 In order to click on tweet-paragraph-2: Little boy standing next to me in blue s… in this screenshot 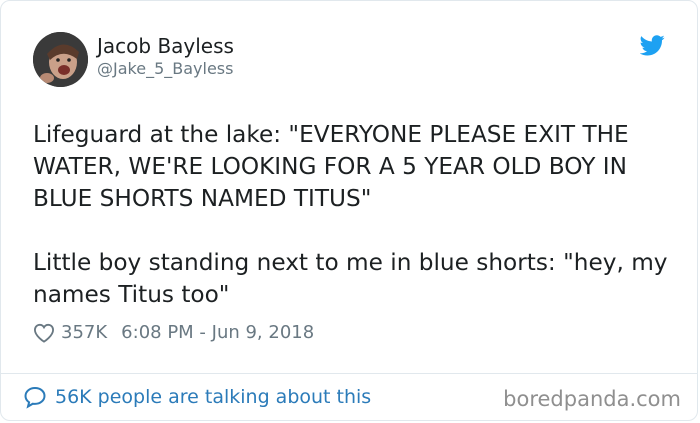, I will do `click(350, 278)`.